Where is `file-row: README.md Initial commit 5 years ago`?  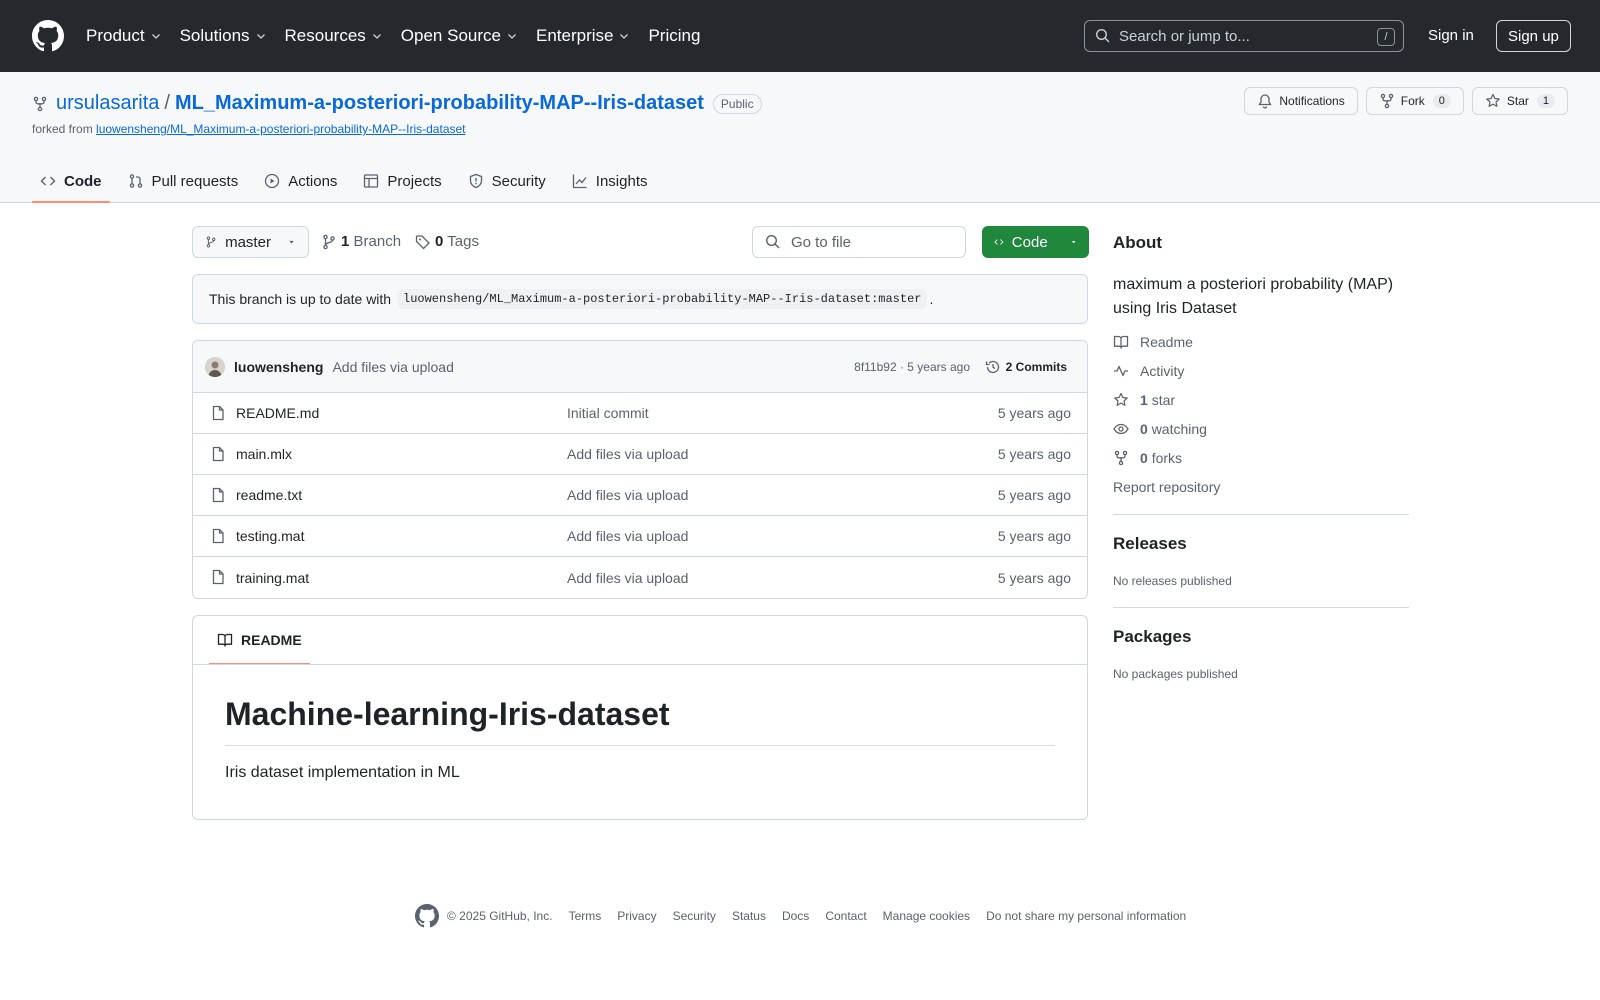
file-row: README.md Initial commit 5 years ago is located at coordinates (640, 413).